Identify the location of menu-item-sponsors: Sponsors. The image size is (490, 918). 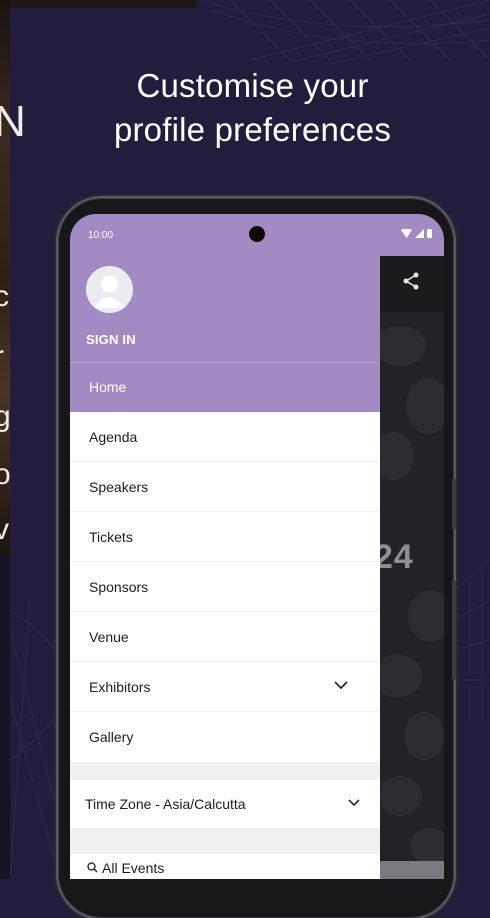
(225, 587).